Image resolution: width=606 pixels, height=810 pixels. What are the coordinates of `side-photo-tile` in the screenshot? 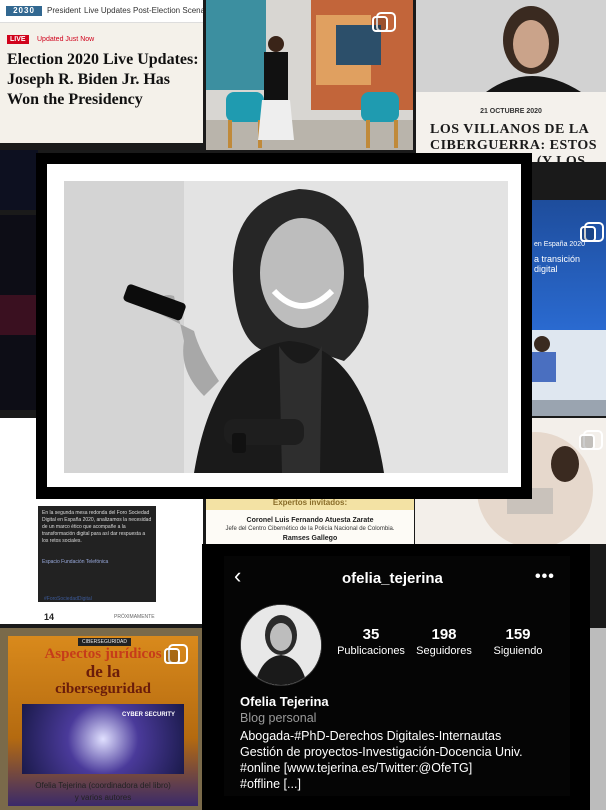 It's located at (598, 719).